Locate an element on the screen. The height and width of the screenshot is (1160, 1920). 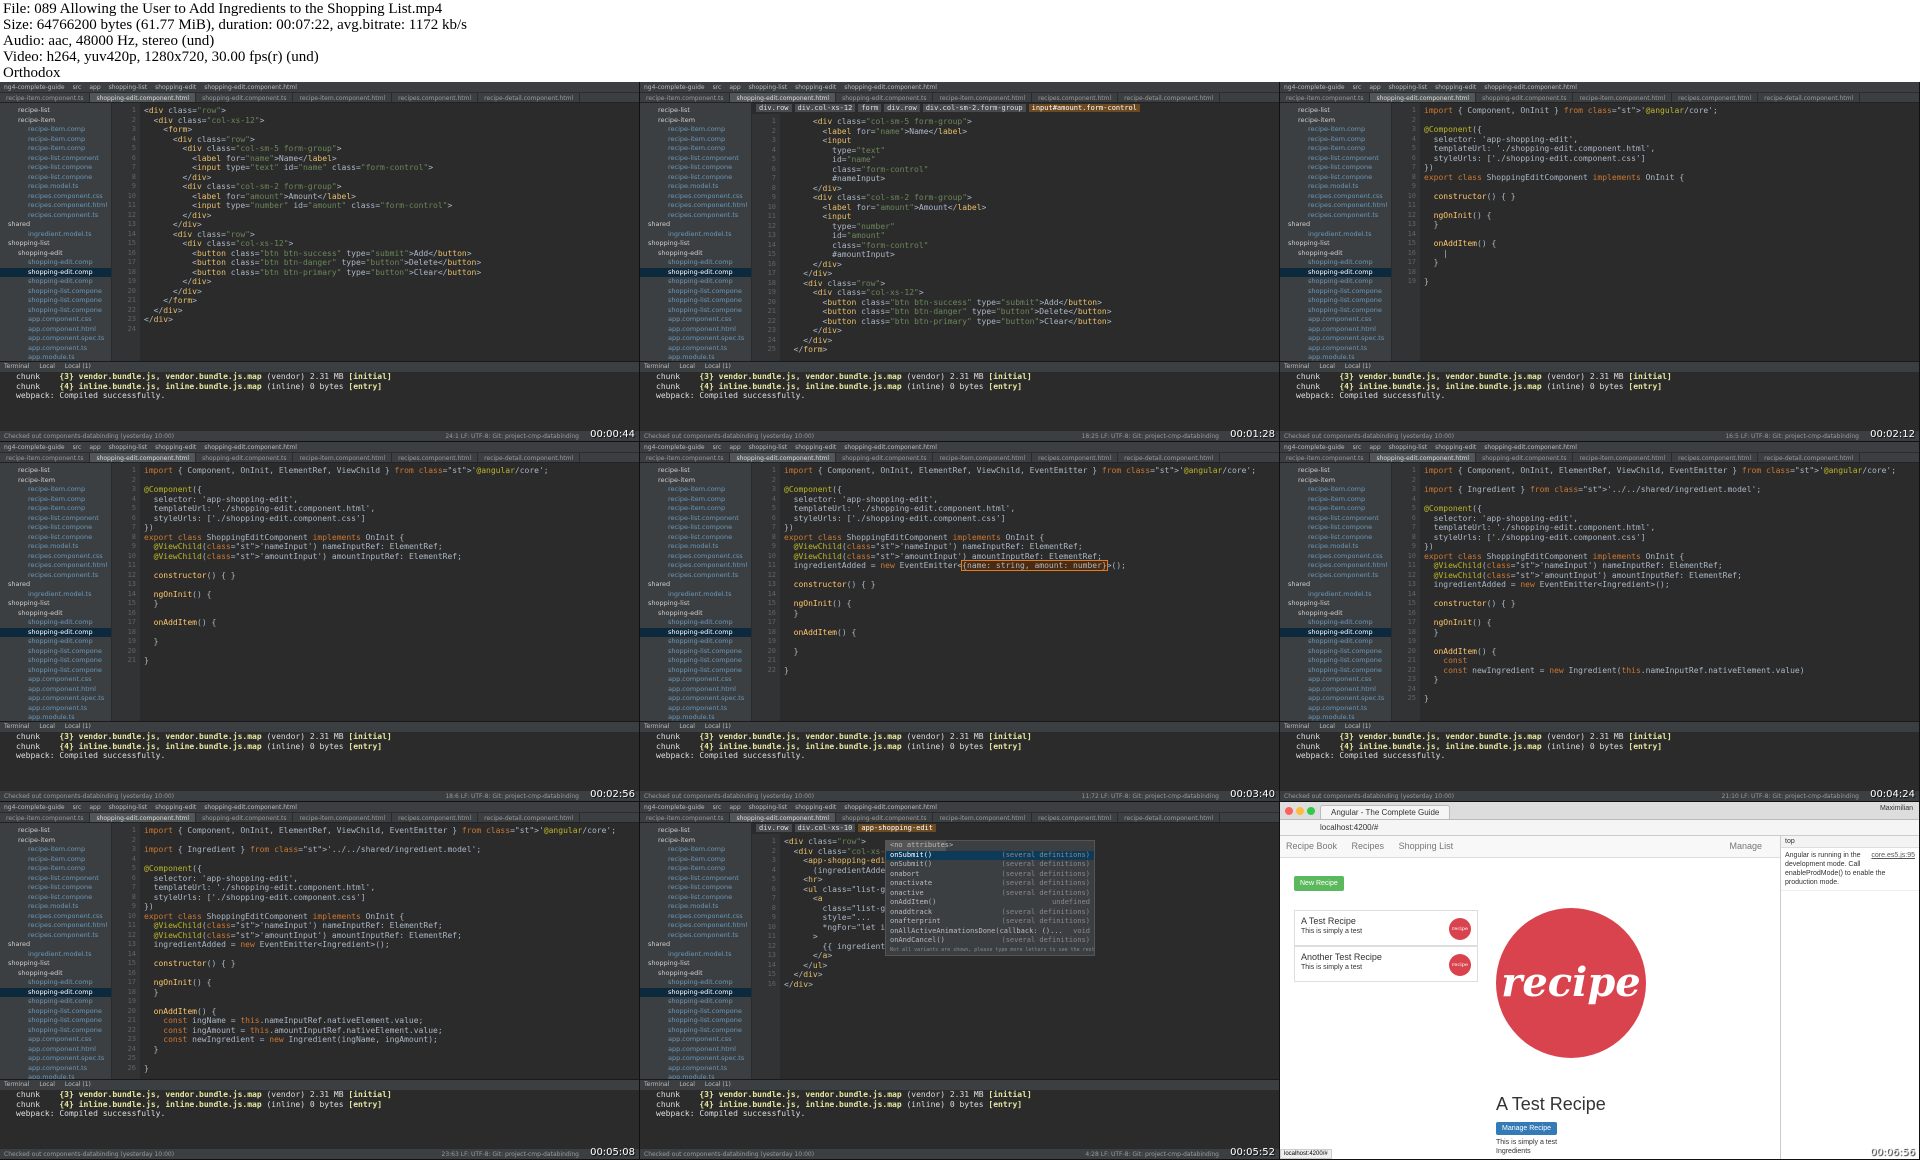
file-item: recipes.component.html is located at coordinates (695, 206).